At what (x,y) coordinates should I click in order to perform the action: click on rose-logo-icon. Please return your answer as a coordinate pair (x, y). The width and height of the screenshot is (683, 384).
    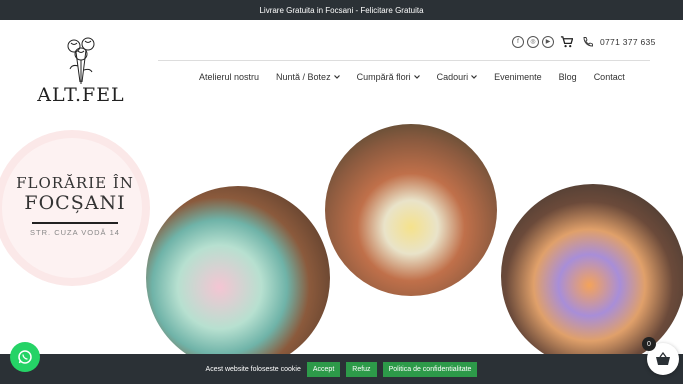
    Looking at the image, I should click on (81, 60).